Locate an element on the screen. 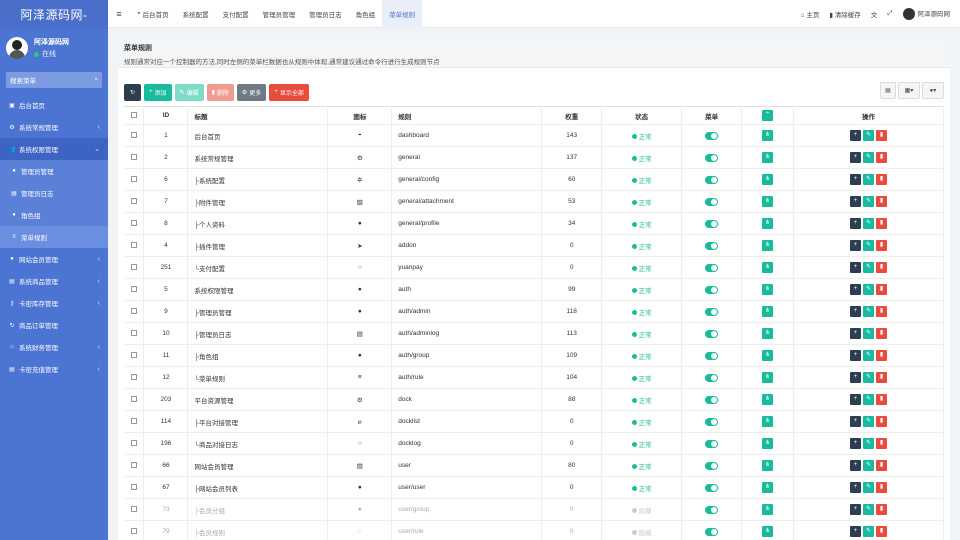 The height and width of the screenshot is (540, 960). sidebar-item-5: ● 角色组 is located at coordinates (54, 215).